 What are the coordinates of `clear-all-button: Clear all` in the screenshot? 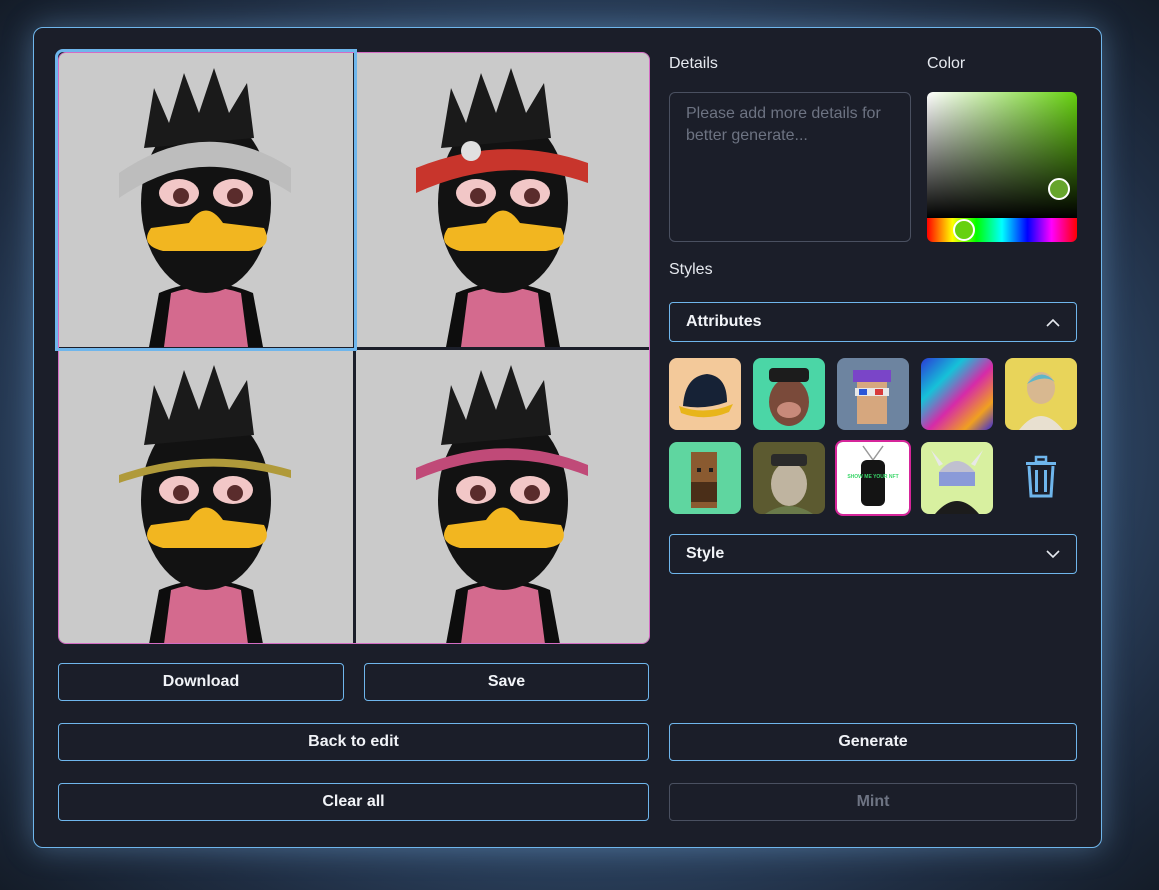 It's located at (353, 802).